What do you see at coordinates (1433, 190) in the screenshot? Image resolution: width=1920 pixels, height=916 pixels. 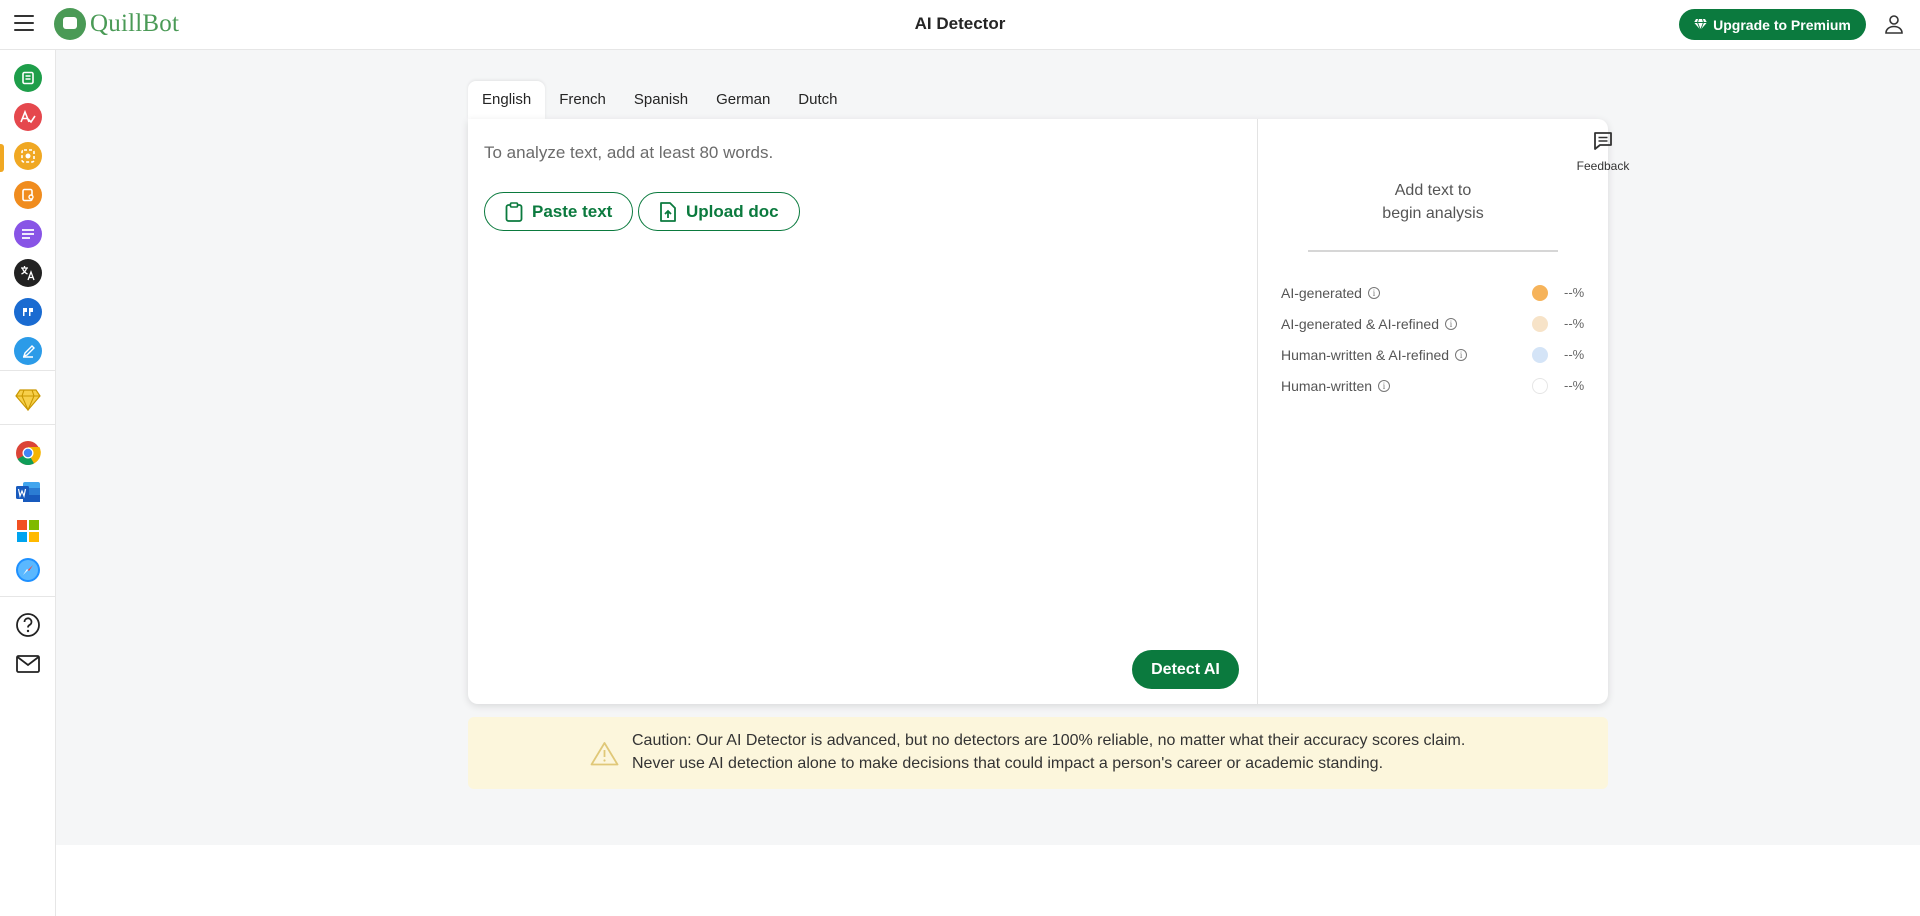 I see `results-message-line1: Add text to` at bounding box center [1433, 190].